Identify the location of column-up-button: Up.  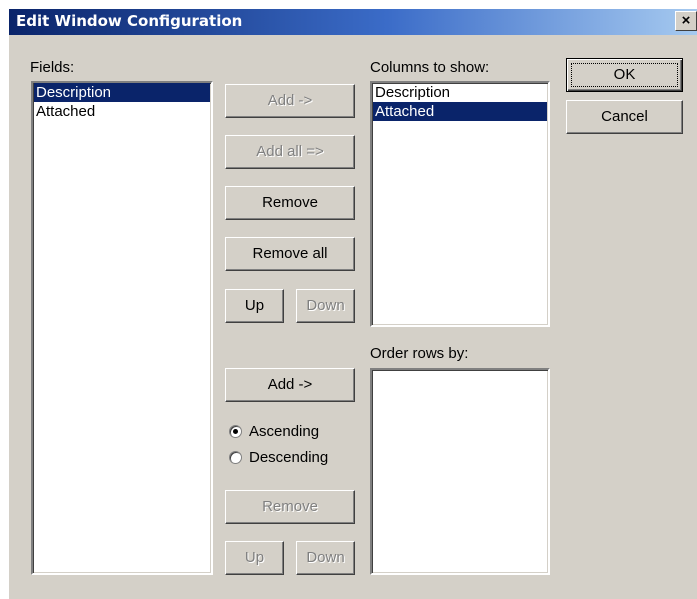
(254, 306).